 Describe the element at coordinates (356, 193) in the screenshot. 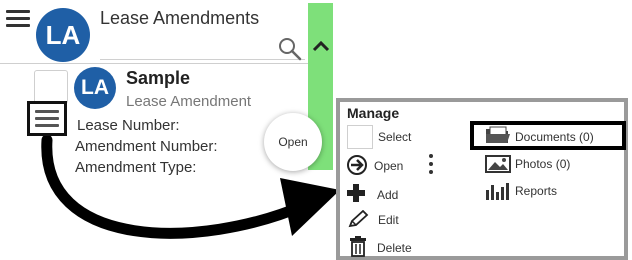

I see `plus-icon` at that location.